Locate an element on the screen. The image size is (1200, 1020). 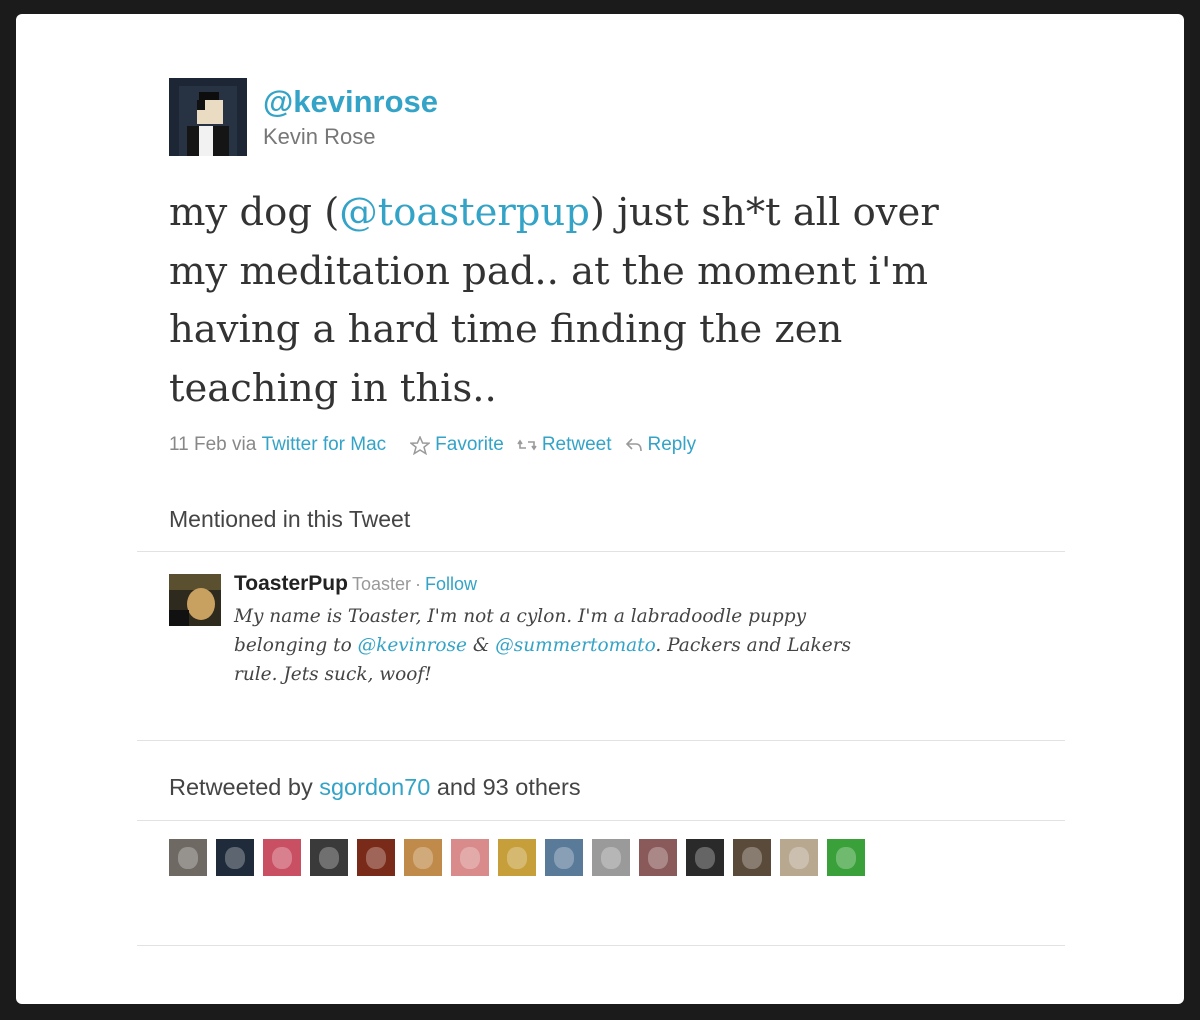
retweeter-link: sgordon70 is located at coordinates (374, 787).